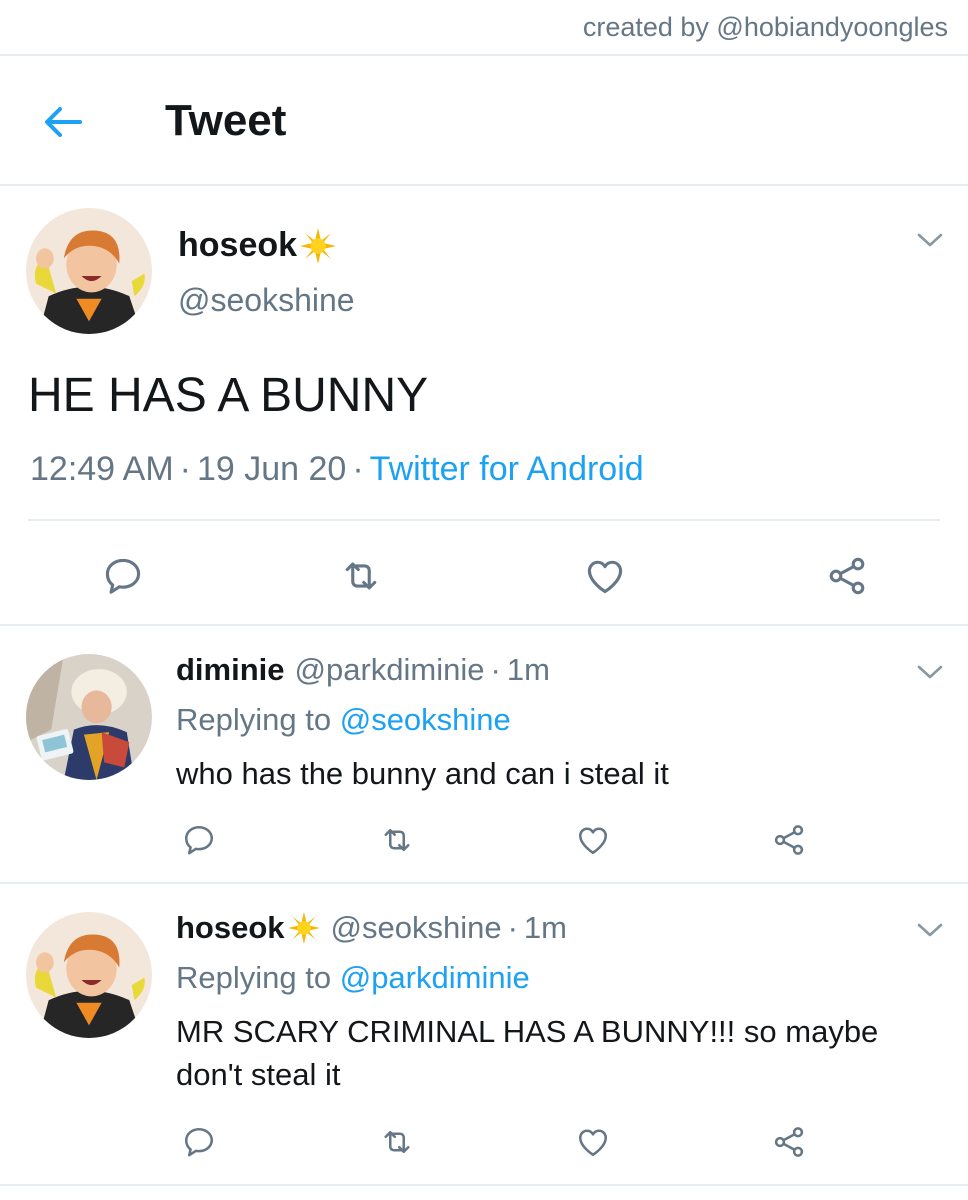 This screenshot has width=968, height=1200. Describe the element at coordinates (422, 773) in the screenshot. I see `tweet-text: who has the bunny and can i steal it` at that location.